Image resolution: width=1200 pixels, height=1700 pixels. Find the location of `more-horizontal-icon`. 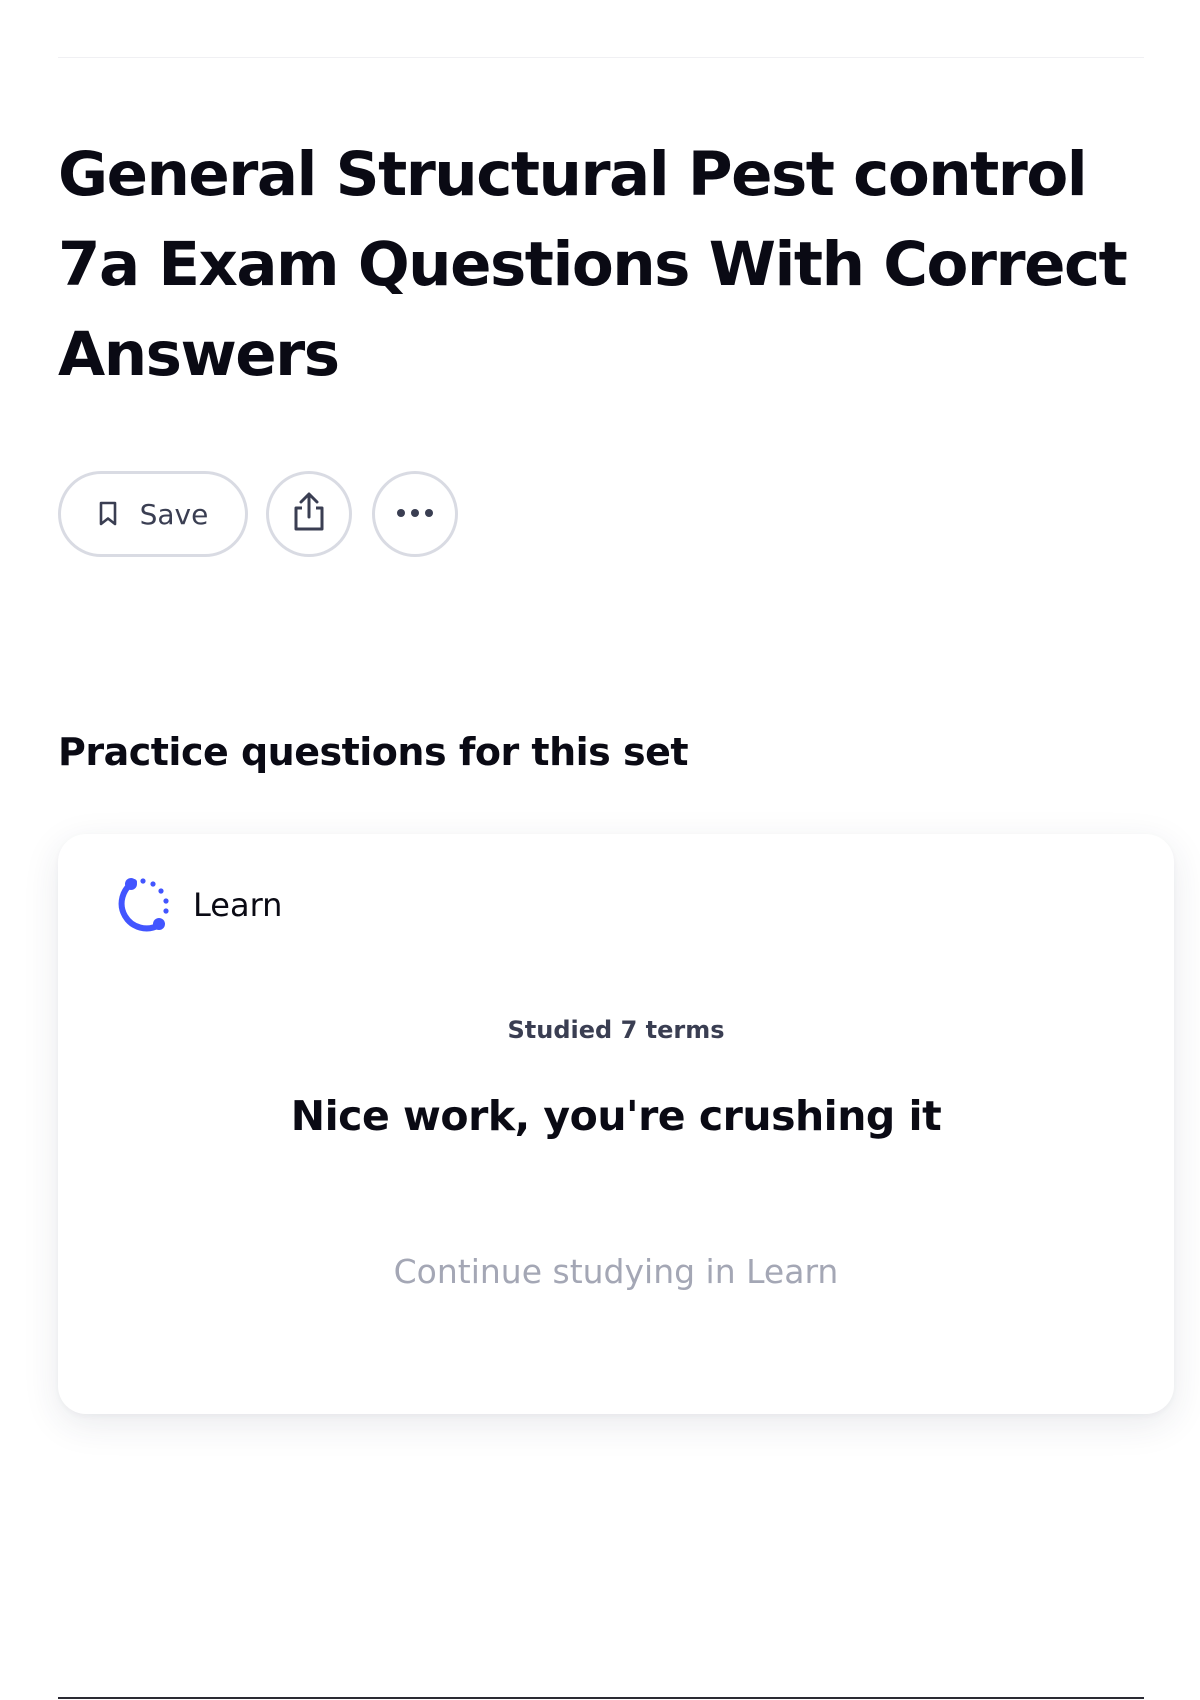

more-horizontal-icon is located at coordinates (415, 514).